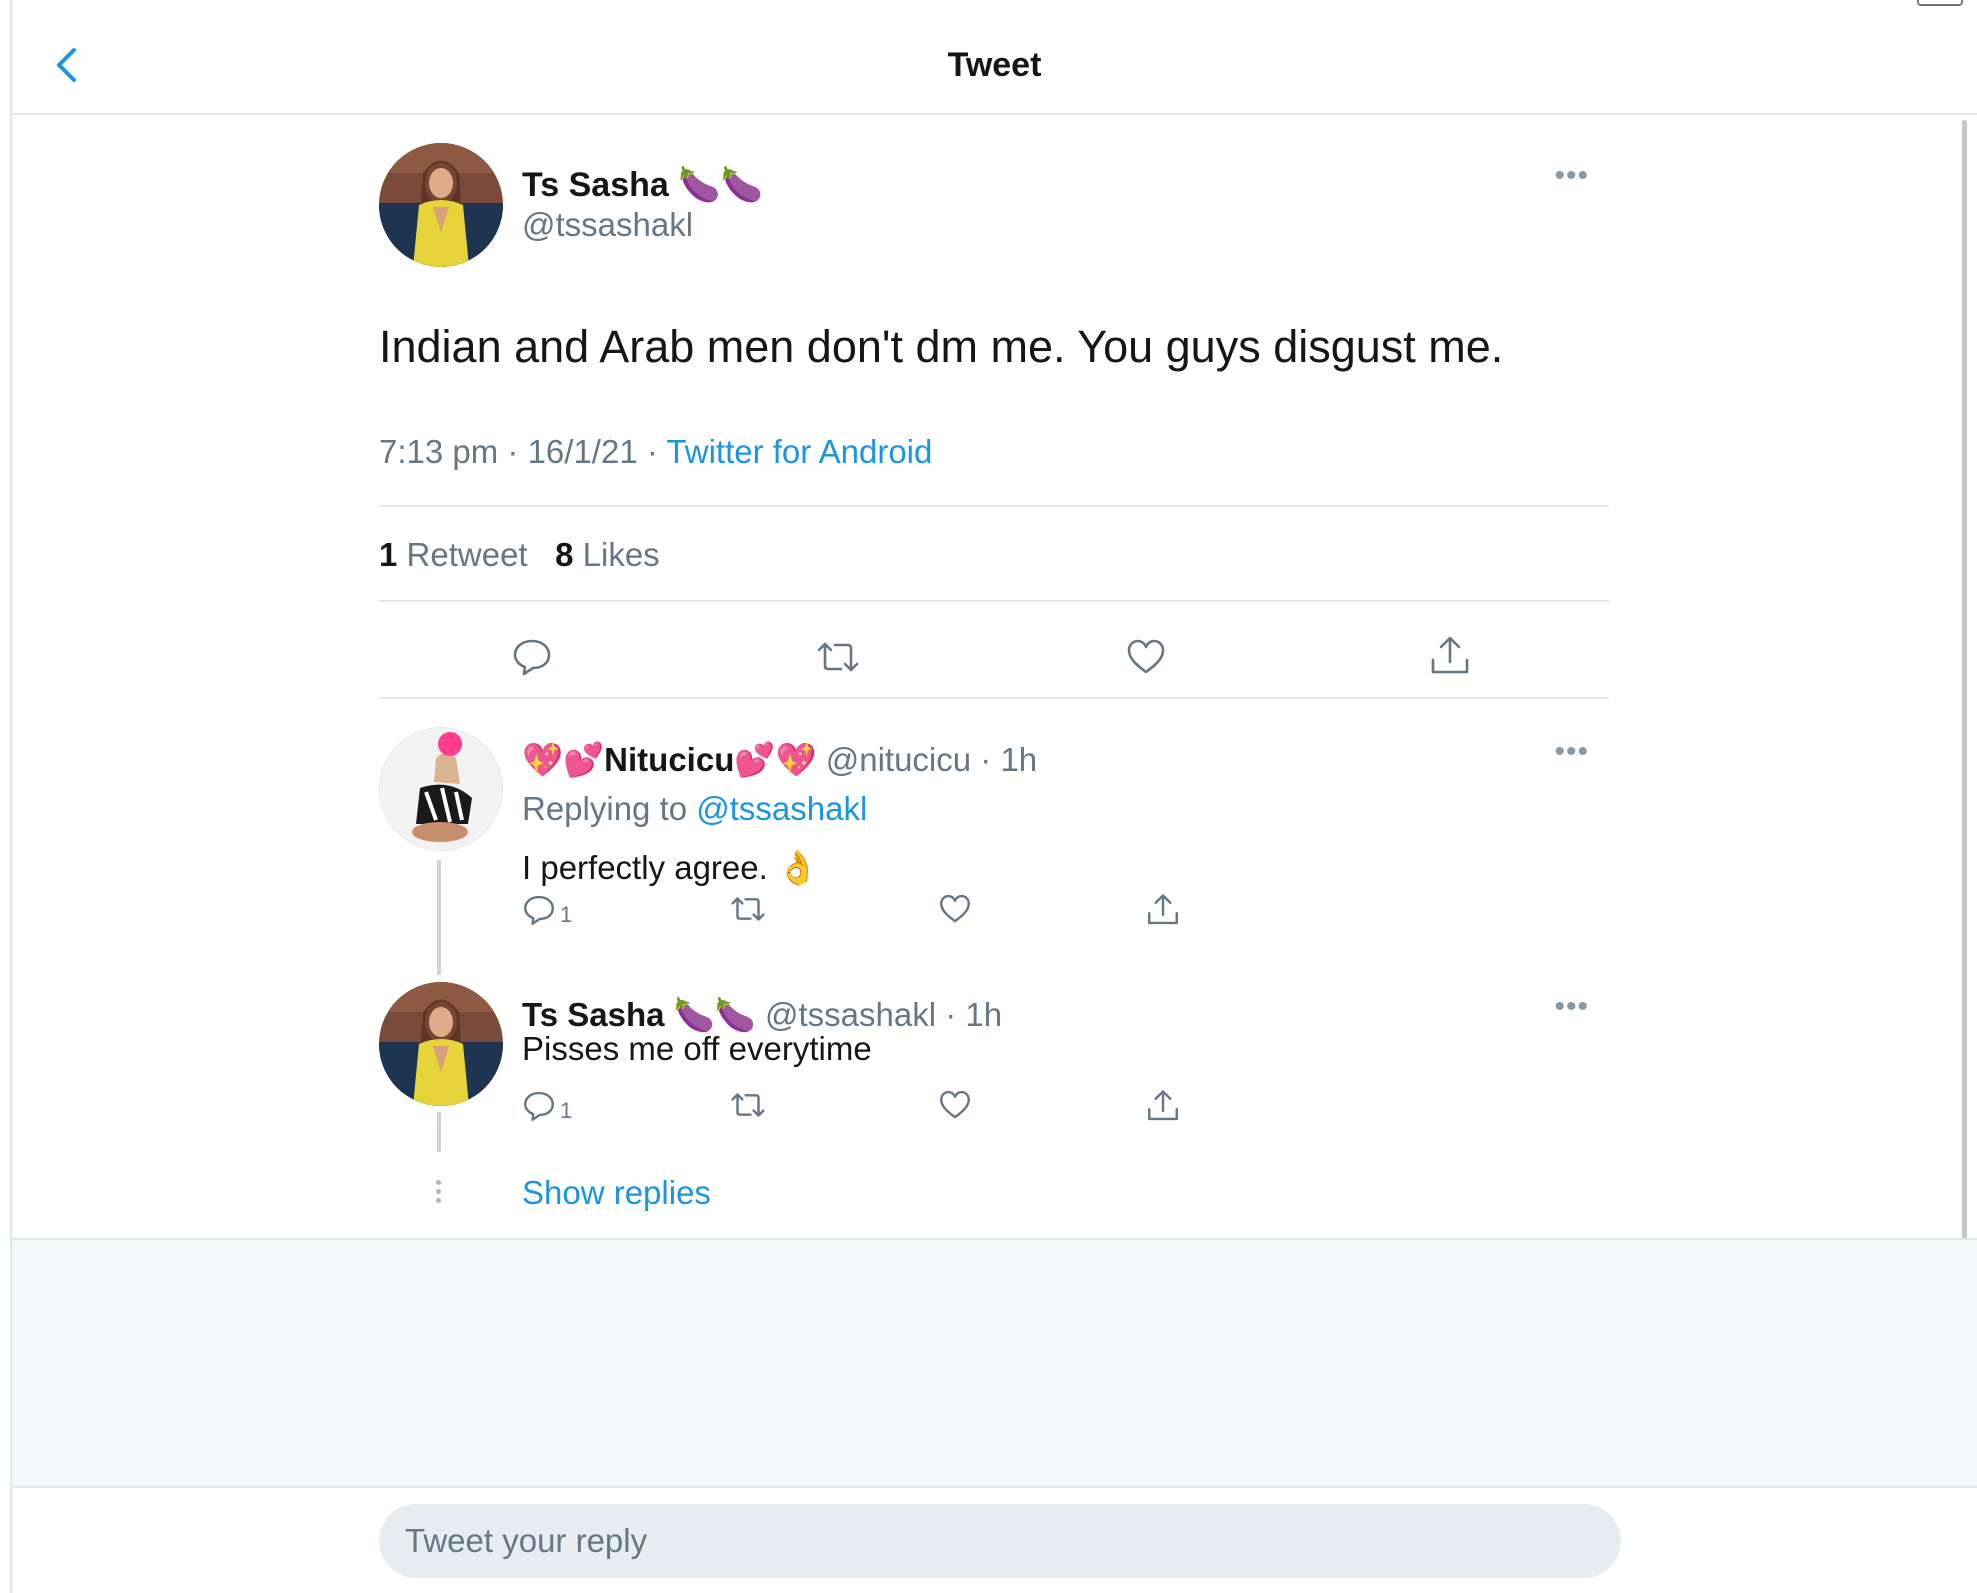 The height and width of the screenshot is (1593, 1977). What do you see at coordinates (467, 554) in the screenshot?
I see `retweets-label: Retweet` at bounding box center [467, 554].